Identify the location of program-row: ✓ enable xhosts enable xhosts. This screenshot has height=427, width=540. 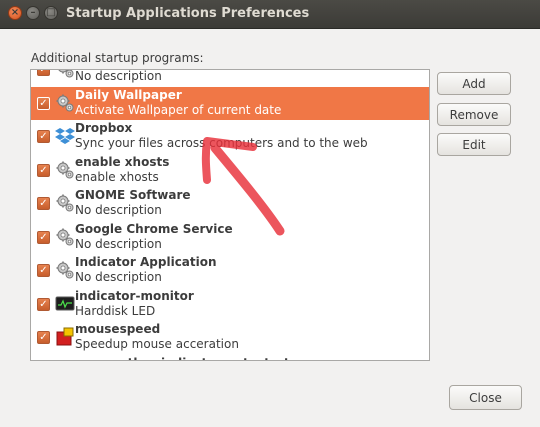
(230, 170).